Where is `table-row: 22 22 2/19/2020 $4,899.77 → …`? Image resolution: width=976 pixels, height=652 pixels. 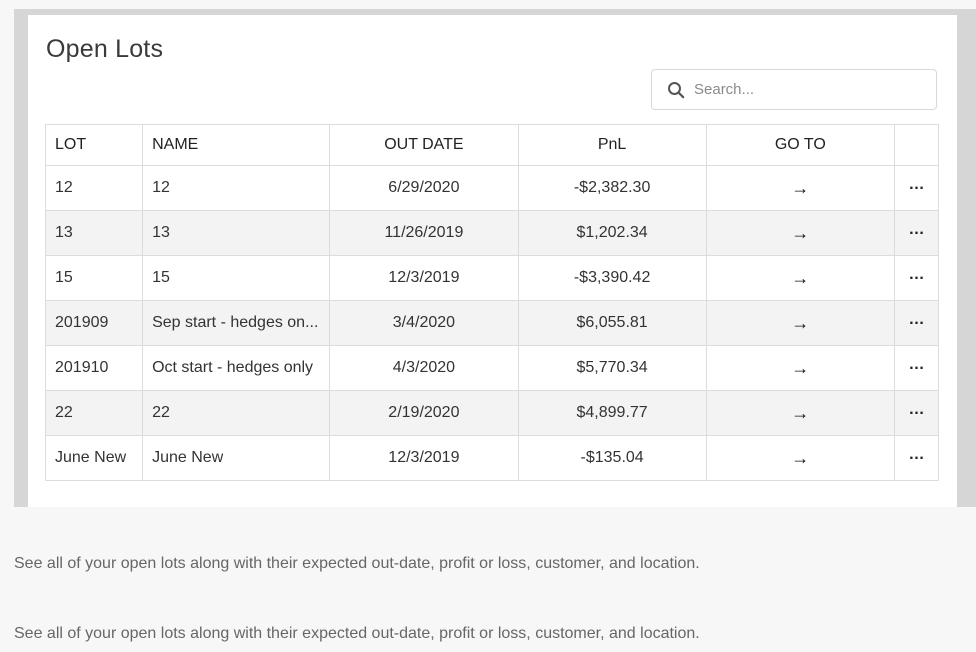 table-row: 22 22 2/19/2020 $4,899.77 → … is located at coordinates (492, 413).